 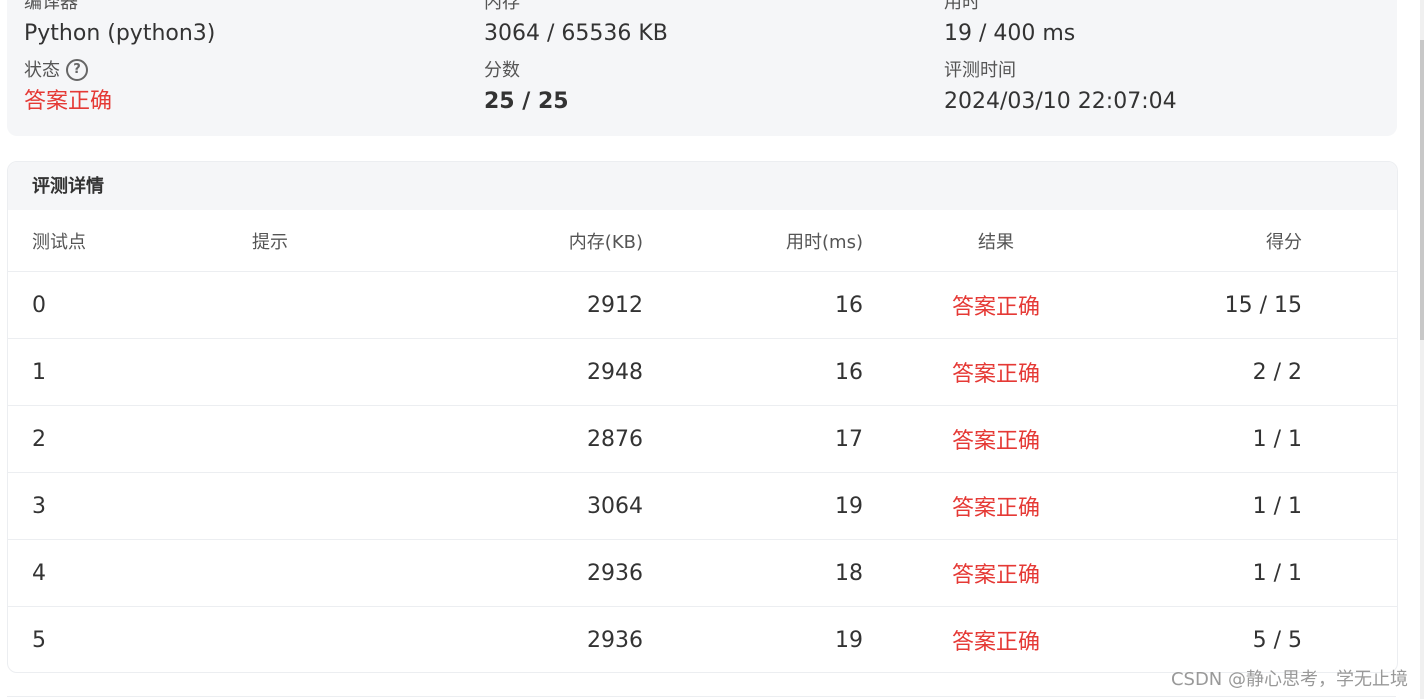 I want to click on csdn-watermark: CSDN @静心思考，学无止境, so click(x=1289, y=679).